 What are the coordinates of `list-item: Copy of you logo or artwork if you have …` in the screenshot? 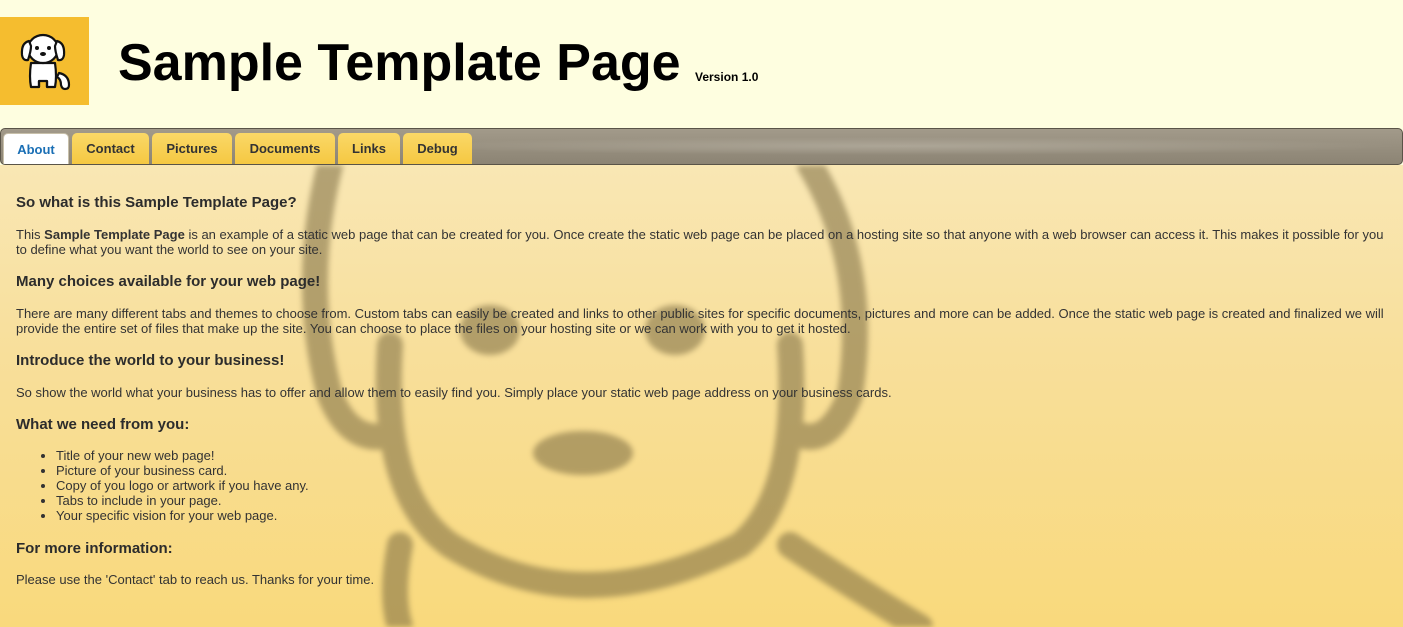 It's located at (182, 485).